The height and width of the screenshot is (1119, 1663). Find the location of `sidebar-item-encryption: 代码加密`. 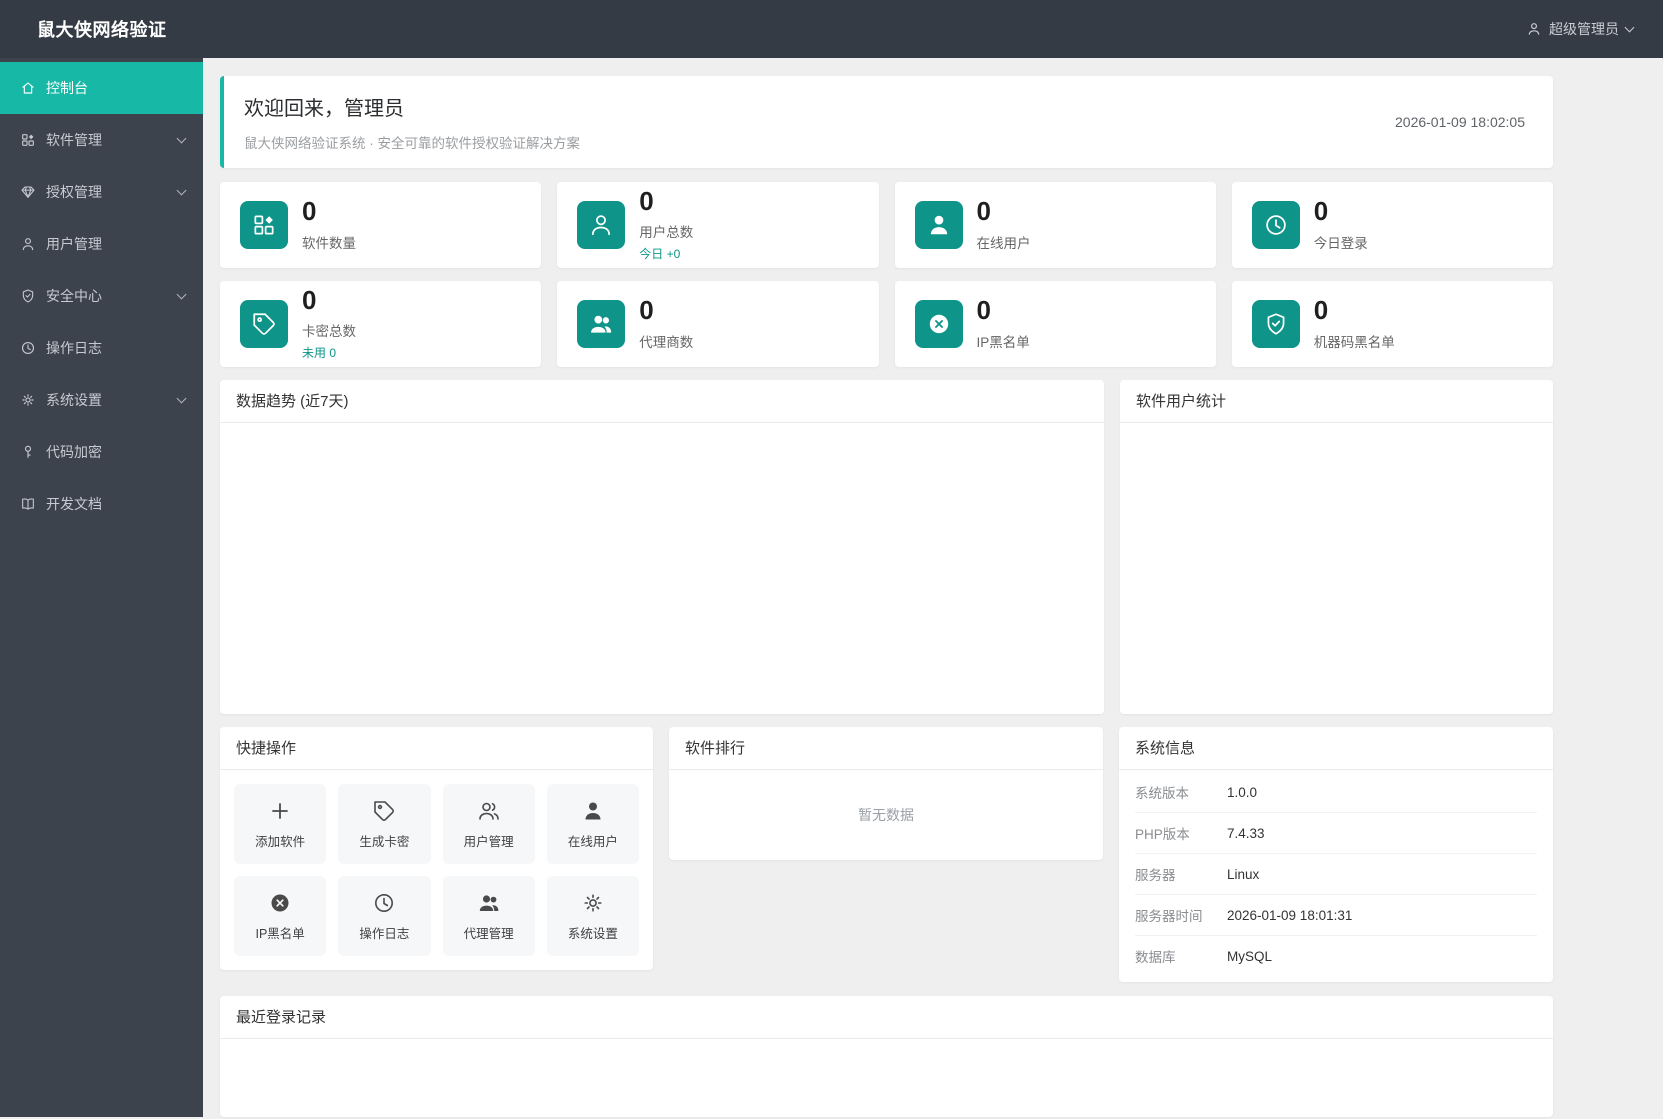

sidebar-item-encryption: 代码加密 is located at coordinates (101, 452).